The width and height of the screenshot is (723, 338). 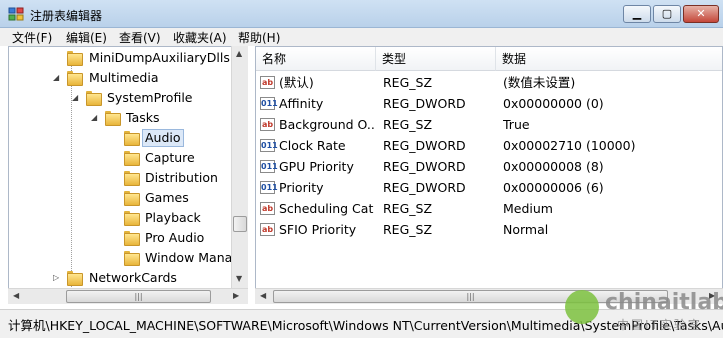 What do you see at coordinates (259, 37) in the screenshot?
I see `menu-help: 帮助(H)` at bounding box center [259, 37].